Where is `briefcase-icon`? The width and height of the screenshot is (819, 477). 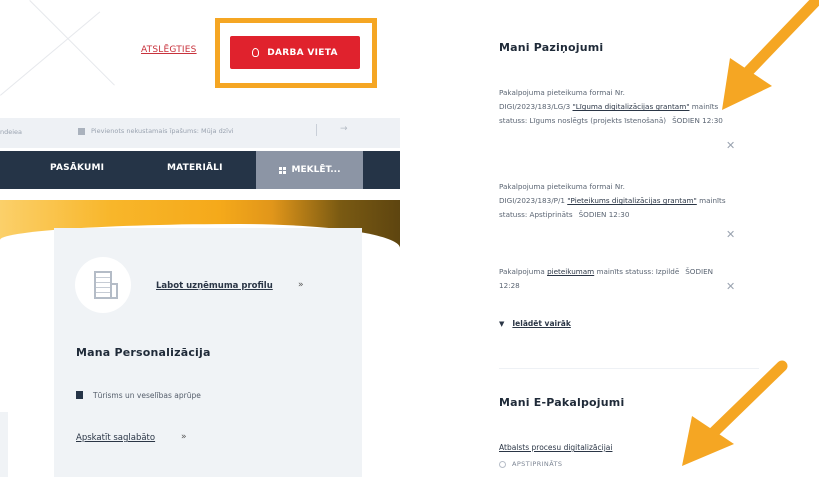
briefcase-icon is located at coordinates (79, 395).